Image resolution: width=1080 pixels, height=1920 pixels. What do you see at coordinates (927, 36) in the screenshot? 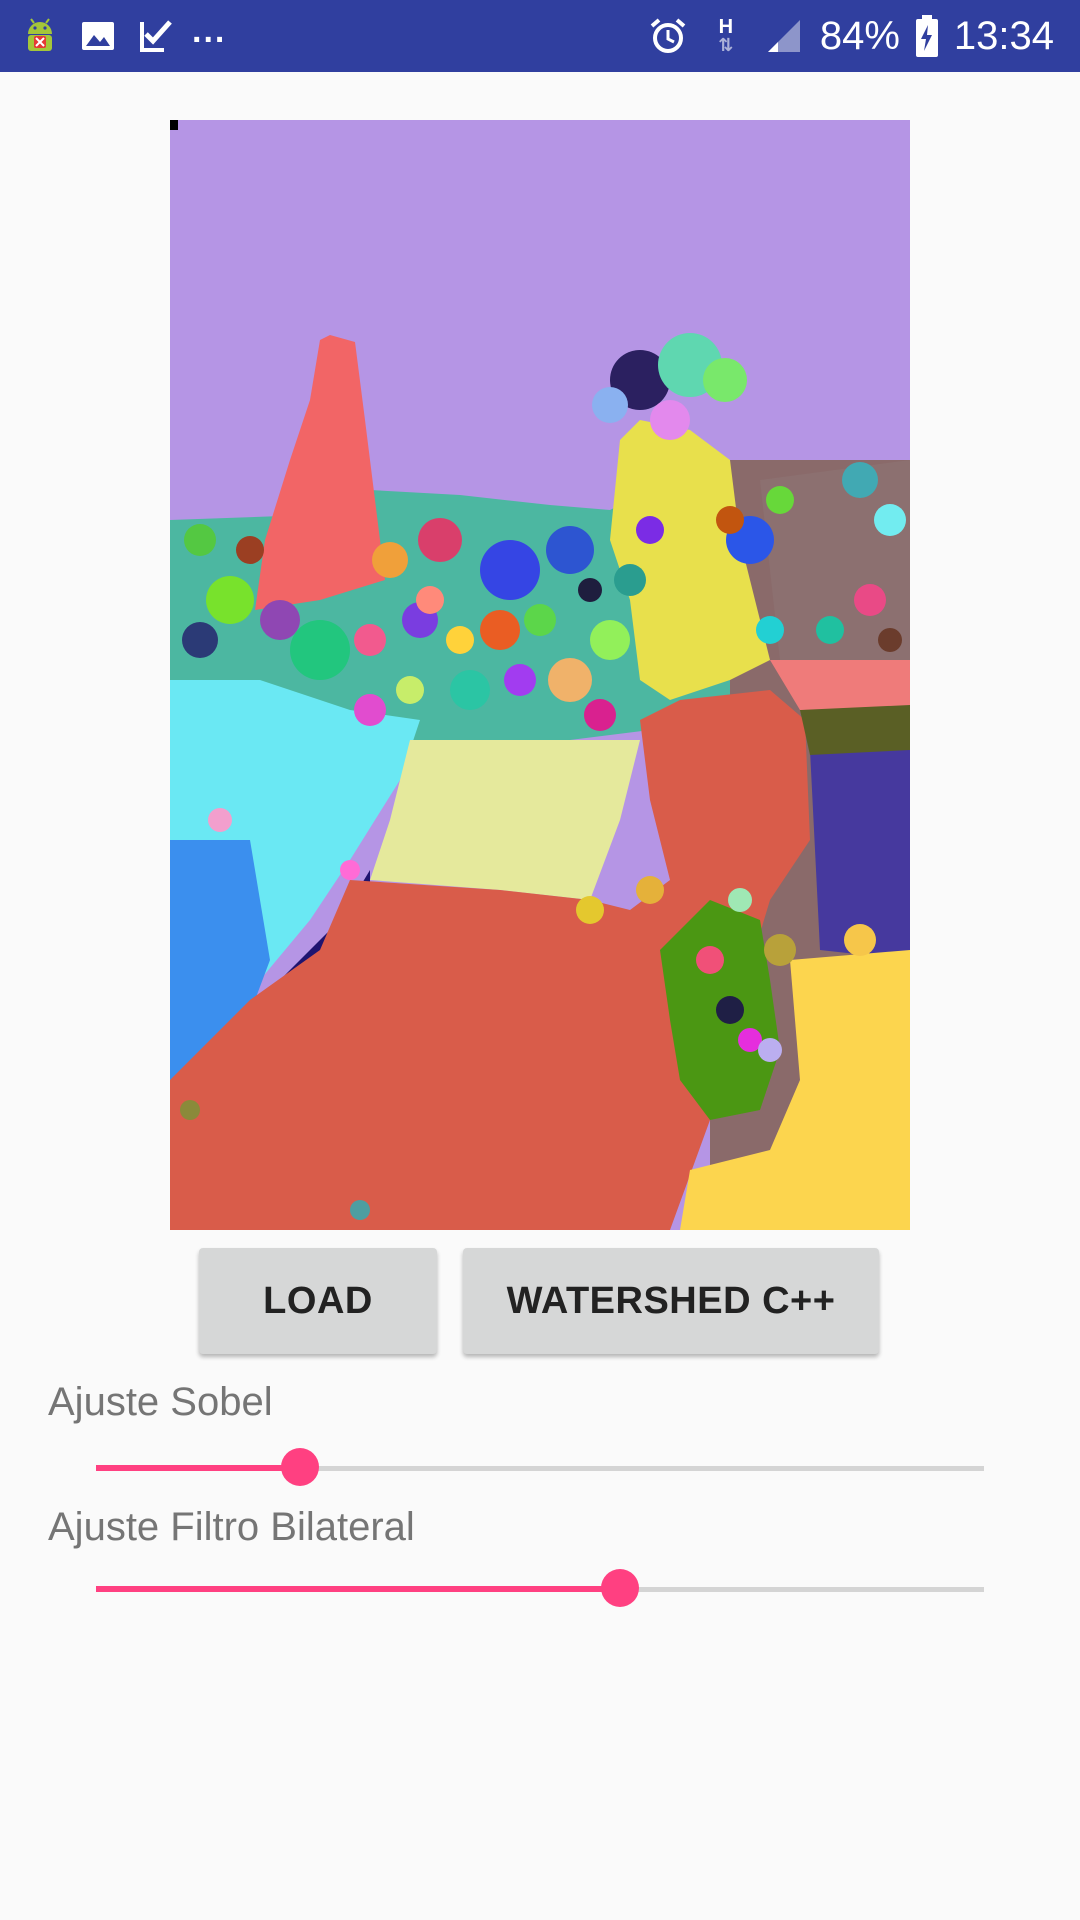
I see `battery-icon` at bounding box center [927, 36].